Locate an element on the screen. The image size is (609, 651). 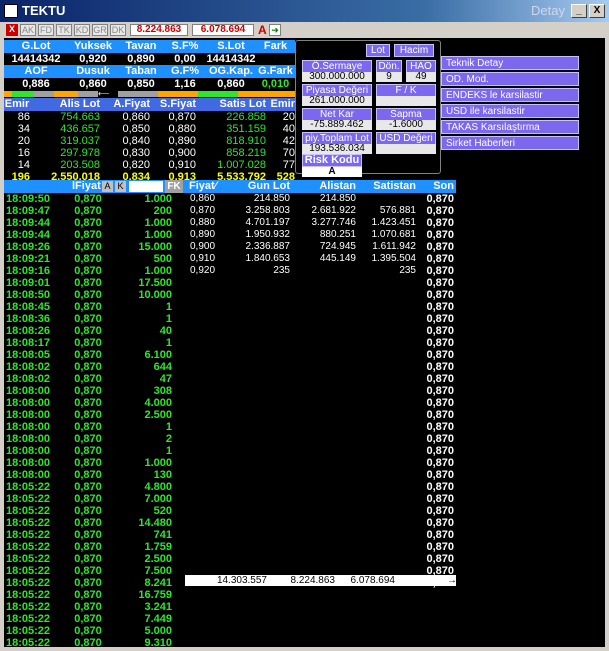
trade-lot: 2 is located at coordinates (168, 439).